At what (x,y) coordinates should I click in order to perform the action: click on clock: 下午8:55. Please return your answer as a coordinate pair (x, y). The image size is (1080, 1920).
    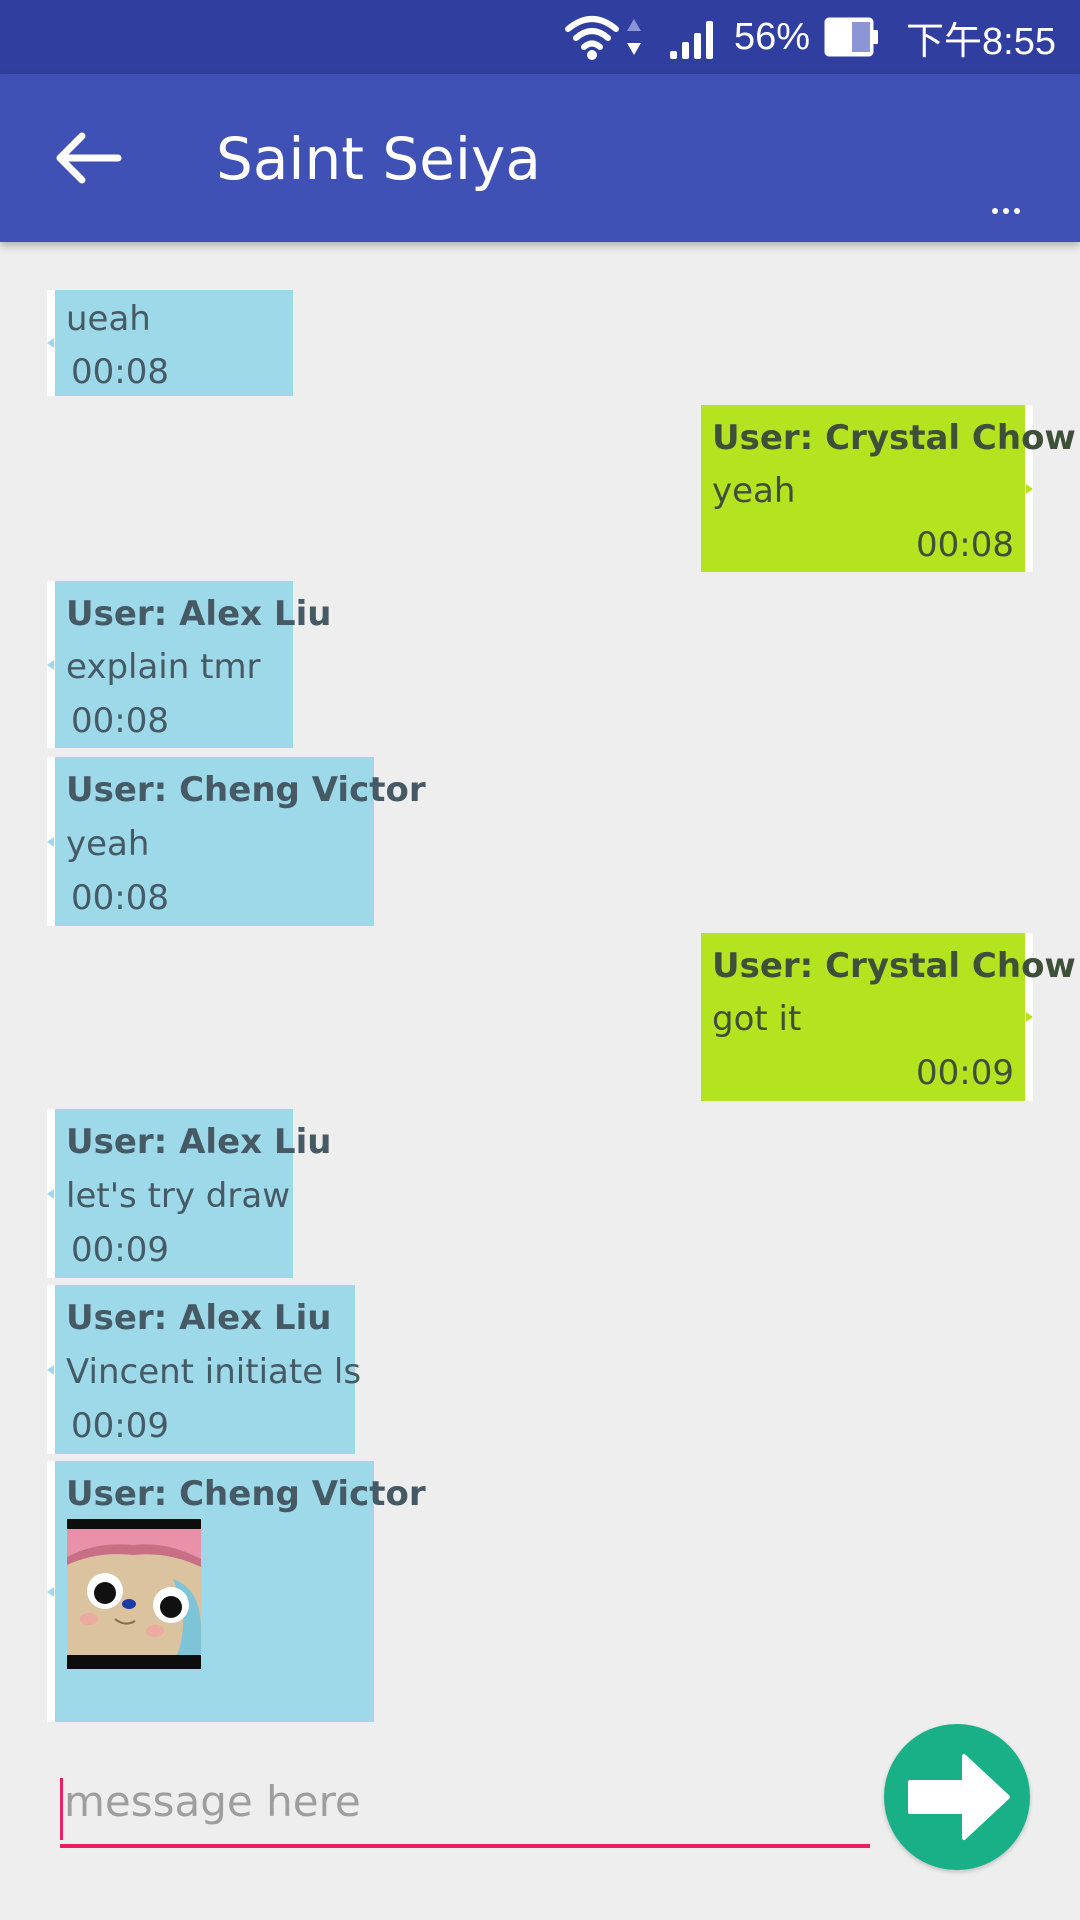
    Looking at the image, I should click on (981, 41).